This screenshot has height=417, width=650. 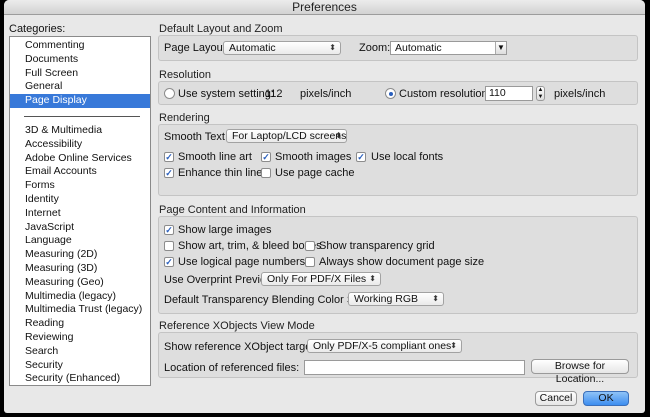 I want to click on art-trim-label: Show art, trim, & bleed boxes, so click(x=250, y=246).